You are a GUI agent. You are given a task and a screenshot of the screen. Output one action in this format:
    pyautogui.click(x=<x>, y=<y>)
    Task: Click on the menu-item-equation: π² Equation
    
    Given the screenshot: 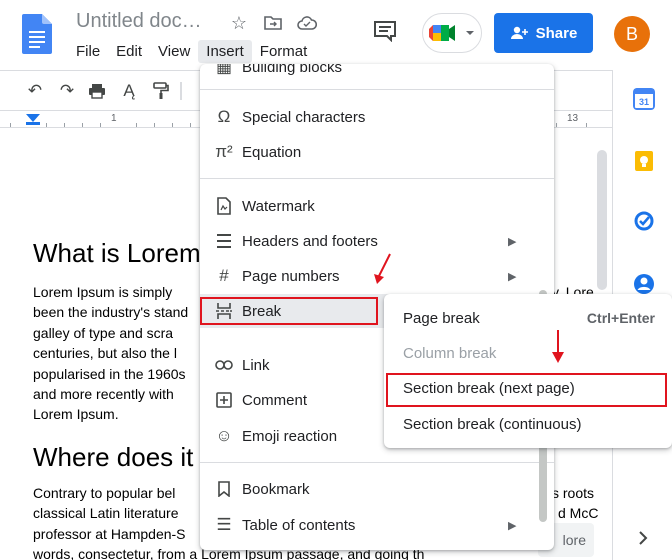 What is the action you would take?
    pyautogui.click(x=377, y=152)
    